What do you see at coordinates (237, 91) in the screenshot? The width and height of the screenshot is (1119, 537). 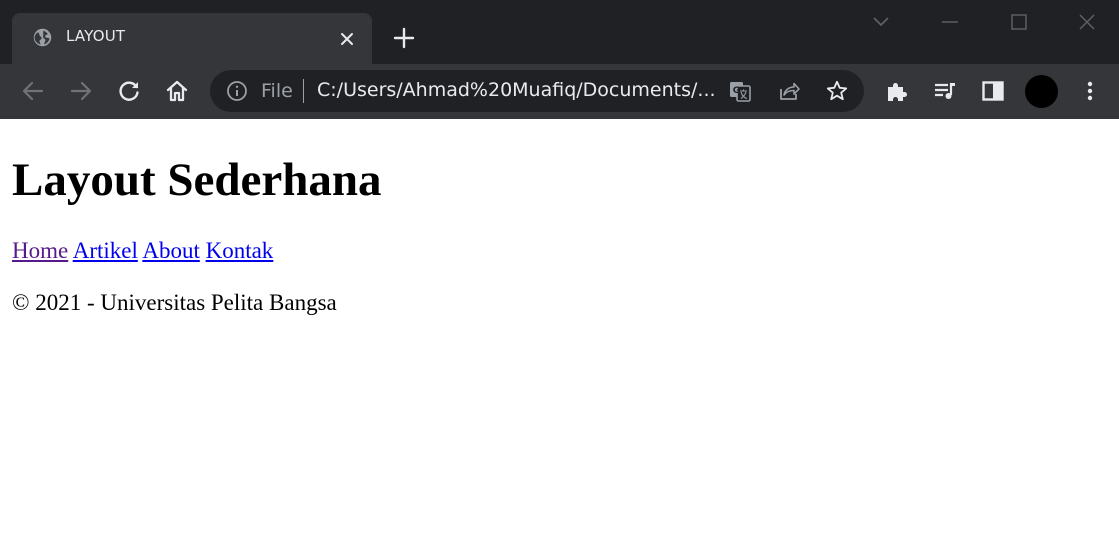 I see `info-icon` at bounding box center [237, 91].